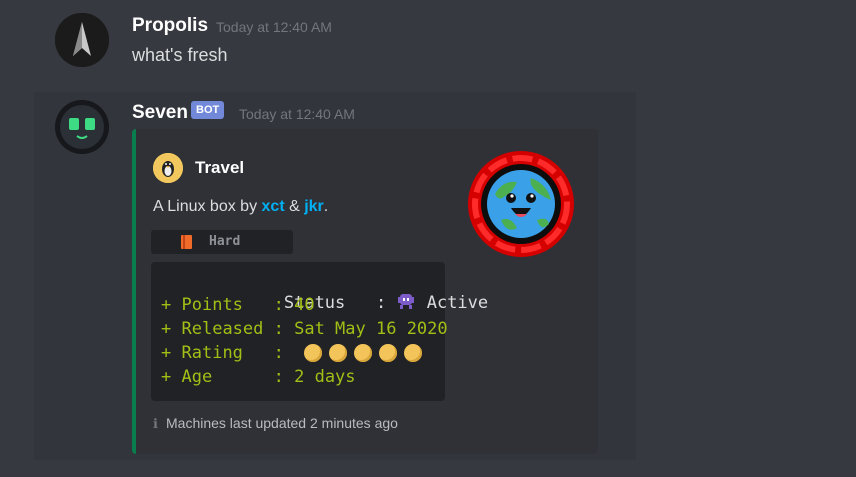  I want to click on stat-row-points: + Points : 40, so click(238, 306).